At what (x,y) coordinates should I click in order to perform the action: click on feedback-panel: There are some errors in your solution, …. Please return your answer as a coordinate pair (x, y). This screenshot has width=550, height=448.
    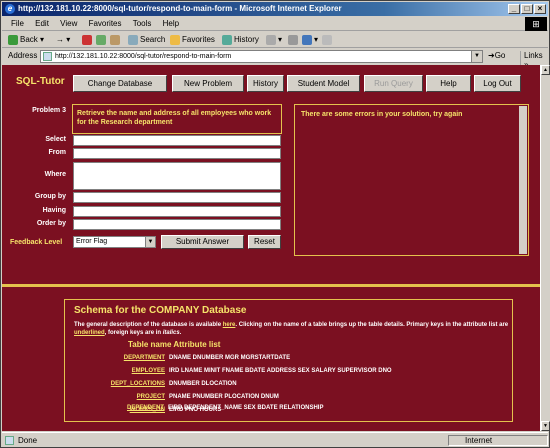
    Looking at the image, I should click on (411, 180).